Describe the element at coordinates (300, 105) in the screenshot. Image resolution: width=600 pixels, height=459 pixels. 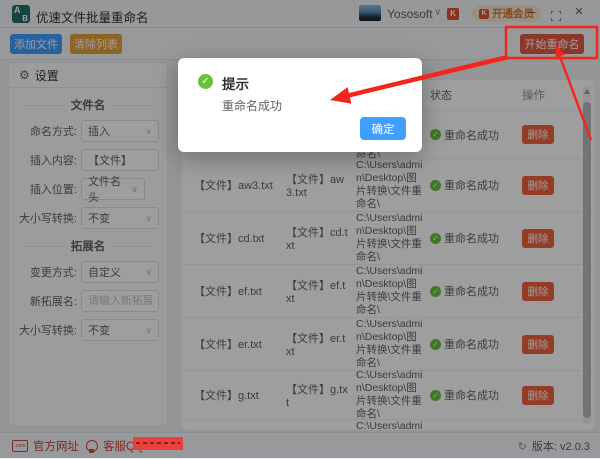
I see `success-dialog: 提示 重命名成功 确定` at that location.